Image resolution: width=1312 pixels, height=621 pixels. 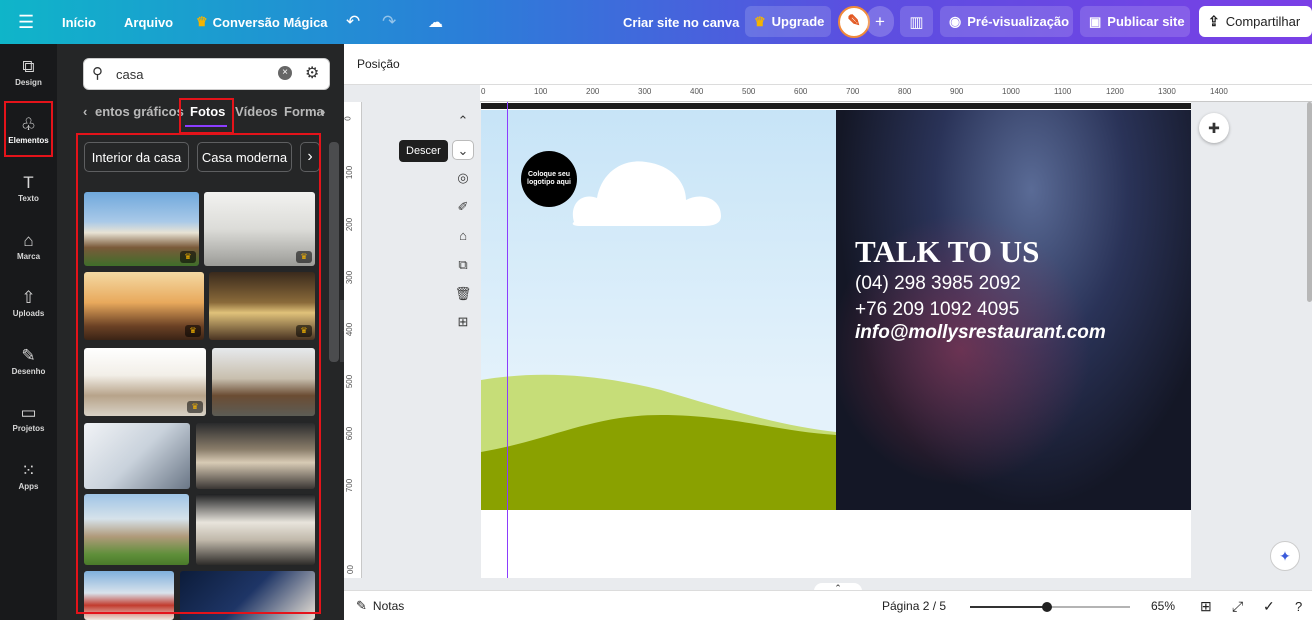 I want to click on crown-icon: ♛, so click(x=760, y=21).